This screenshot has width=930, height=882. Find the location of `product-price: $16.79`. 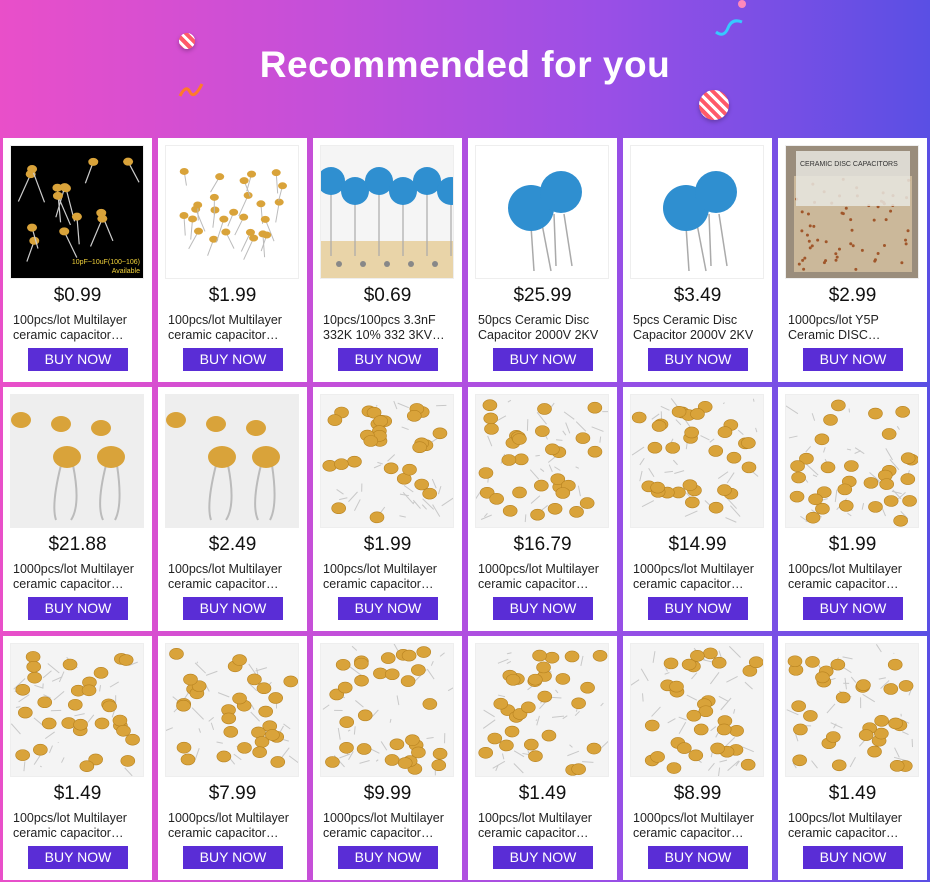

product-price: $16.79 is located at coordinates (542, 544).